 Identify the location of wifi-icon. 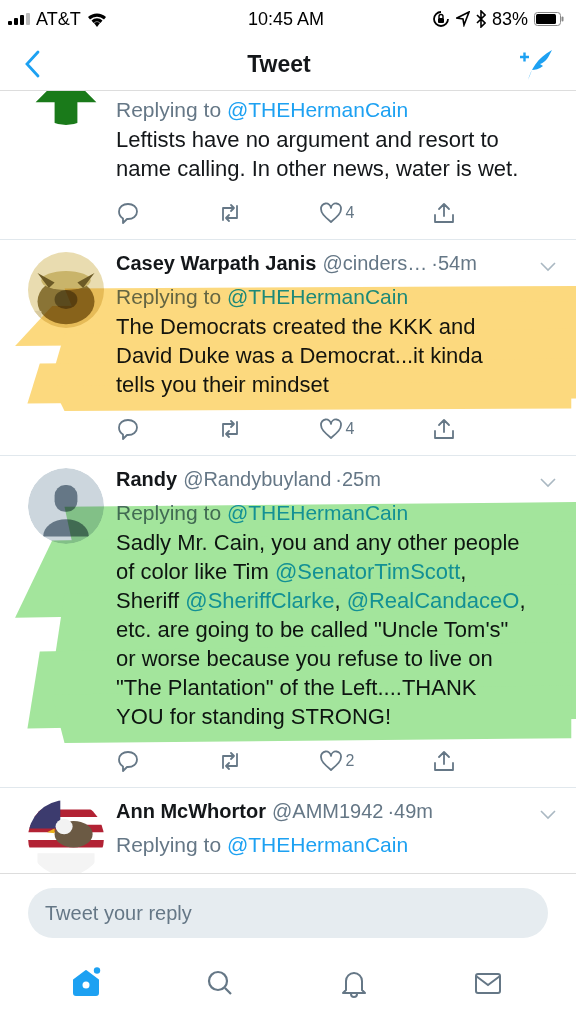
(96, 19).